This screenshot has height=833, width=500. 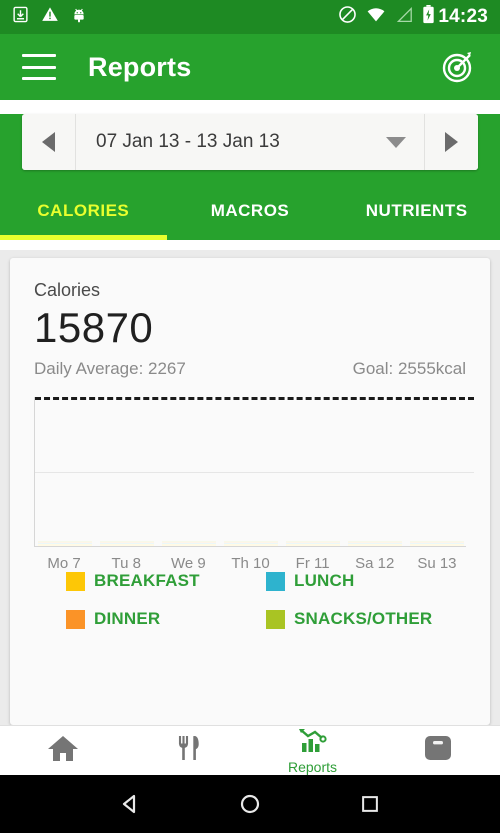 I want to click on calories-stats-row: Daily Average: 2267 Goal: 2555kcal, so click(x=250, y=369).